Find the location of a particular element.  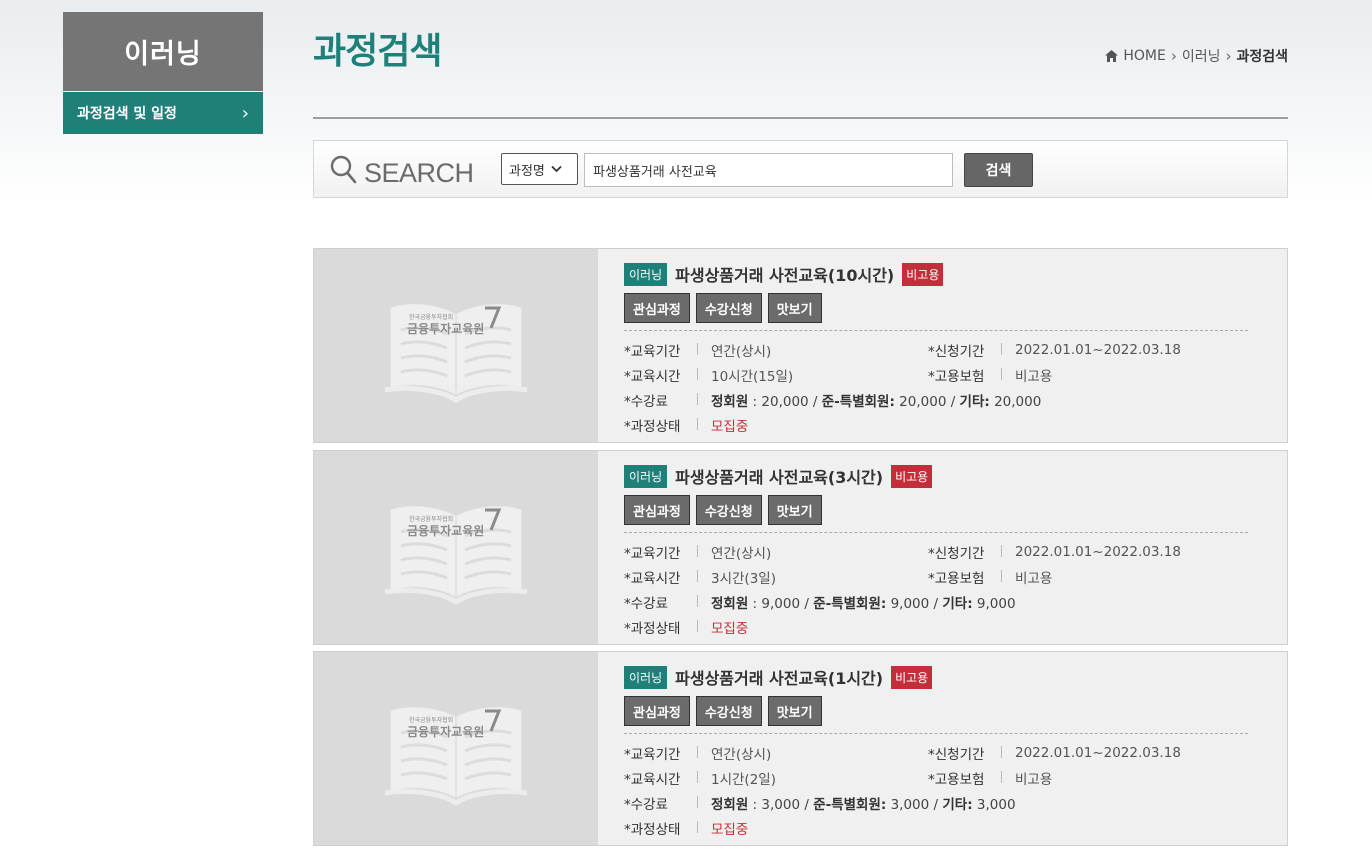

sidebar-item-label: 과정검색 및 일정 is located at coordinates (127, 114).